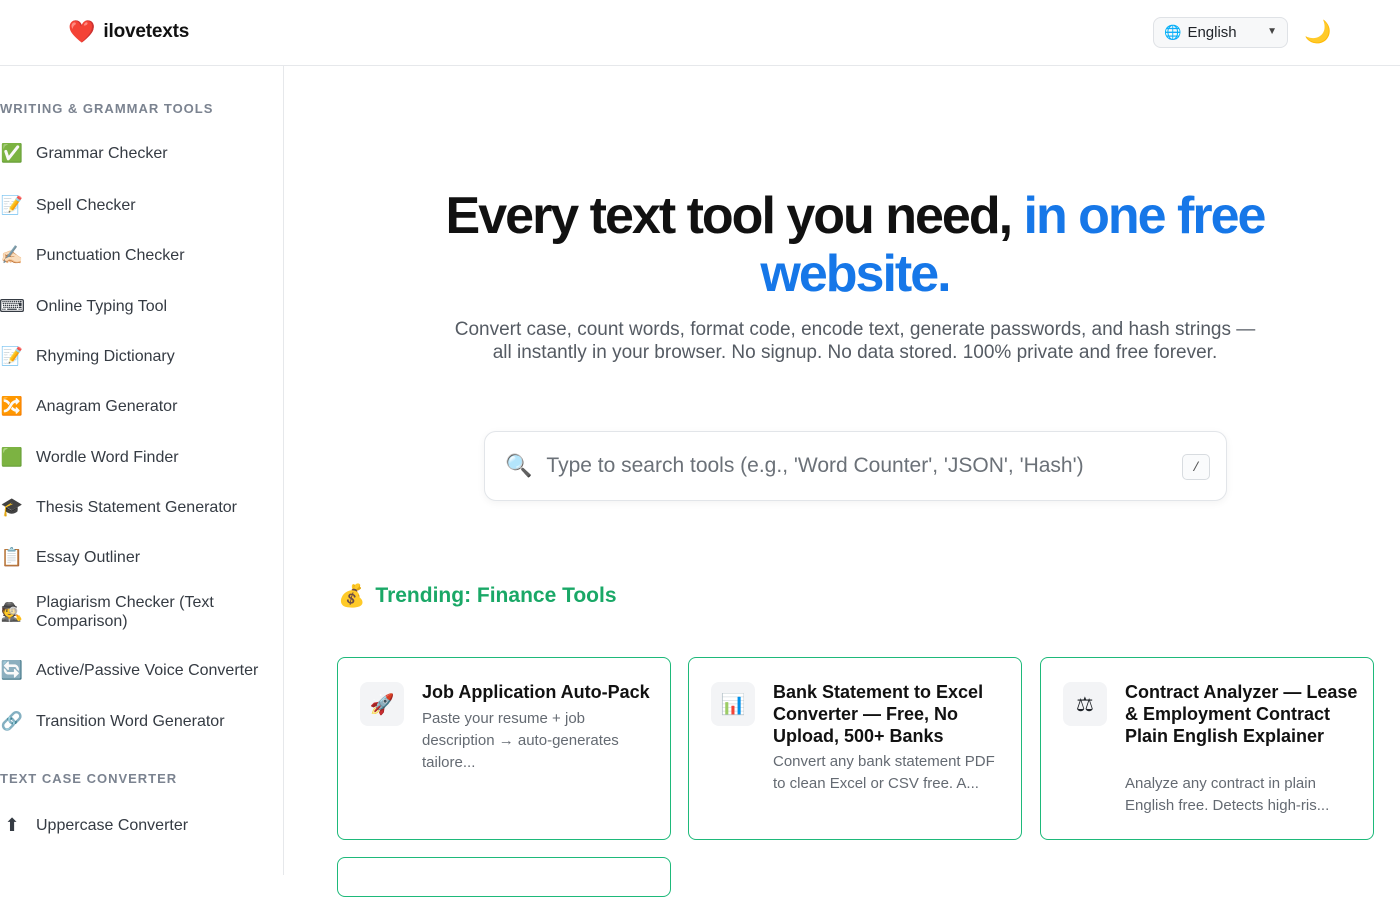 The height and width of the screenshot is (897, 1400). Describe the element at coordinates (105, 356) in the screenshot. I see `sidebar-item-label: Rhyming Dictionary` at that location.